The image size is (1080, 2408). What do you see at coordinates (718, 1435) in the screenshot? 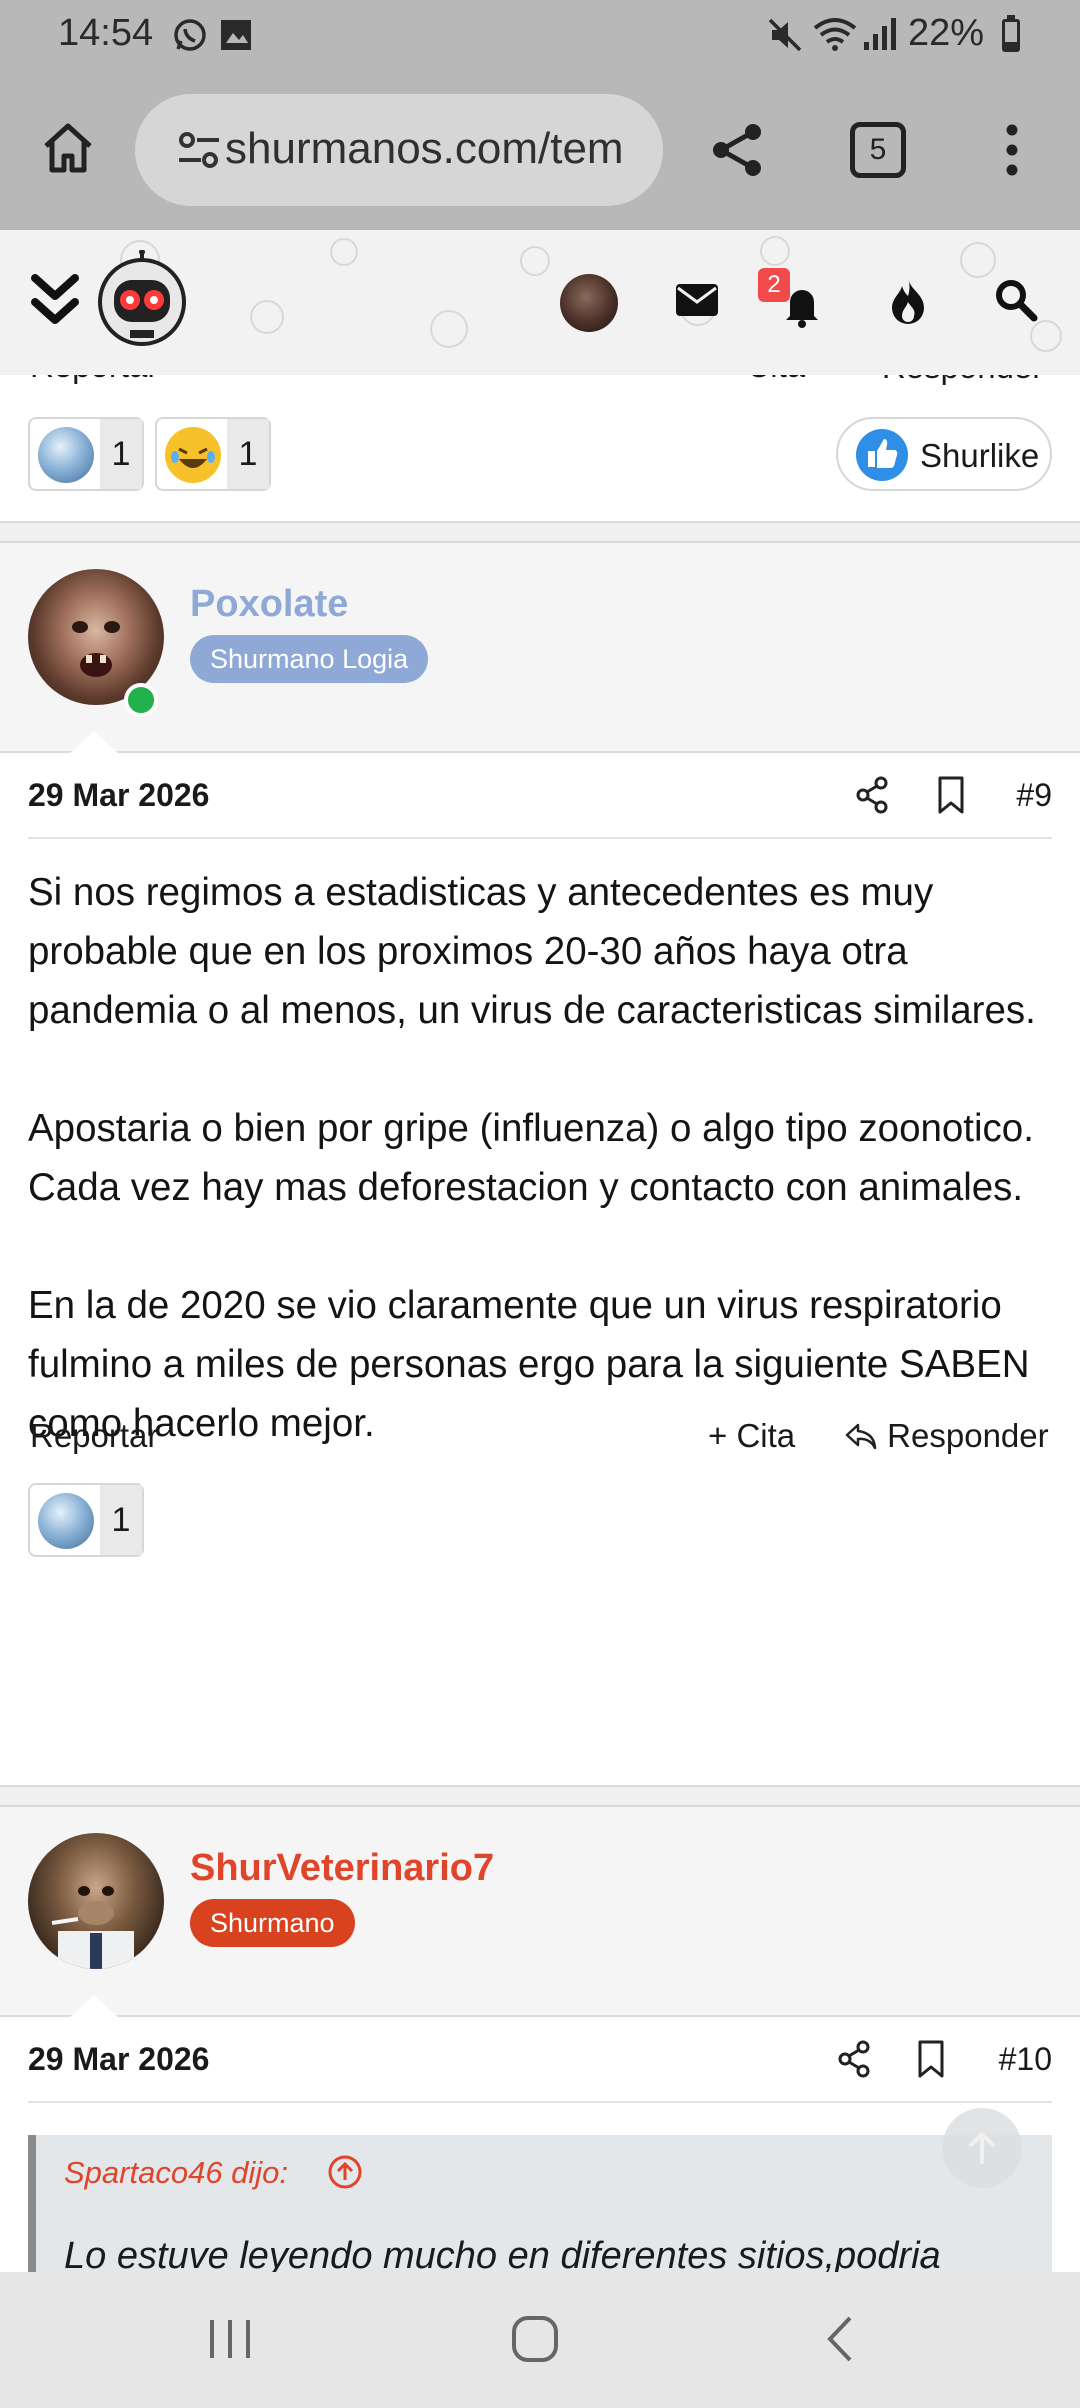
I see `plus-icon: +` at bounding box center [718, 1435].